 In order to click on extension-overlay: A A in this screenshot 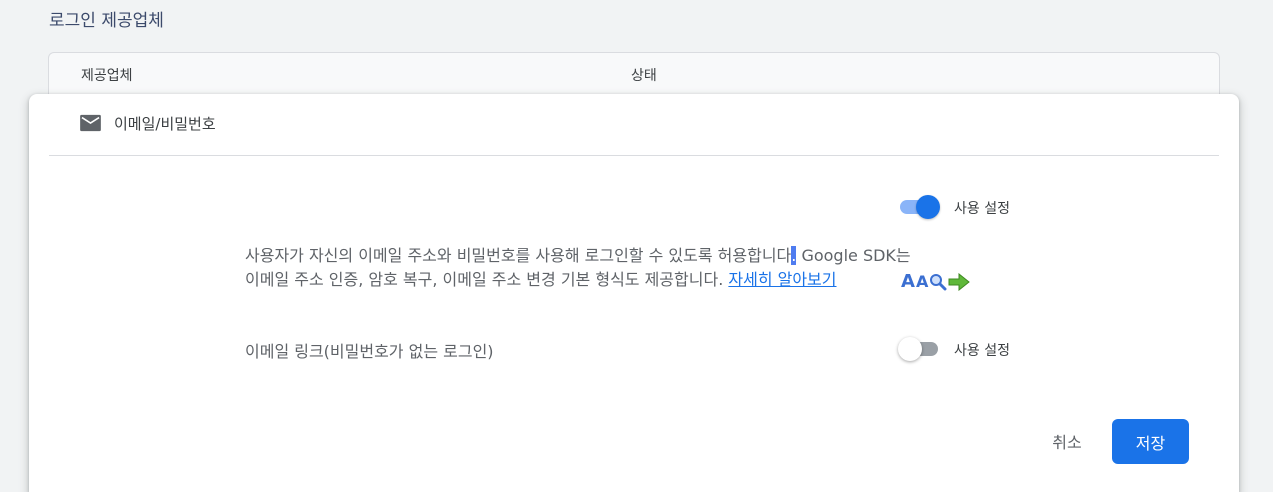, I will do `click(936, 282)`.